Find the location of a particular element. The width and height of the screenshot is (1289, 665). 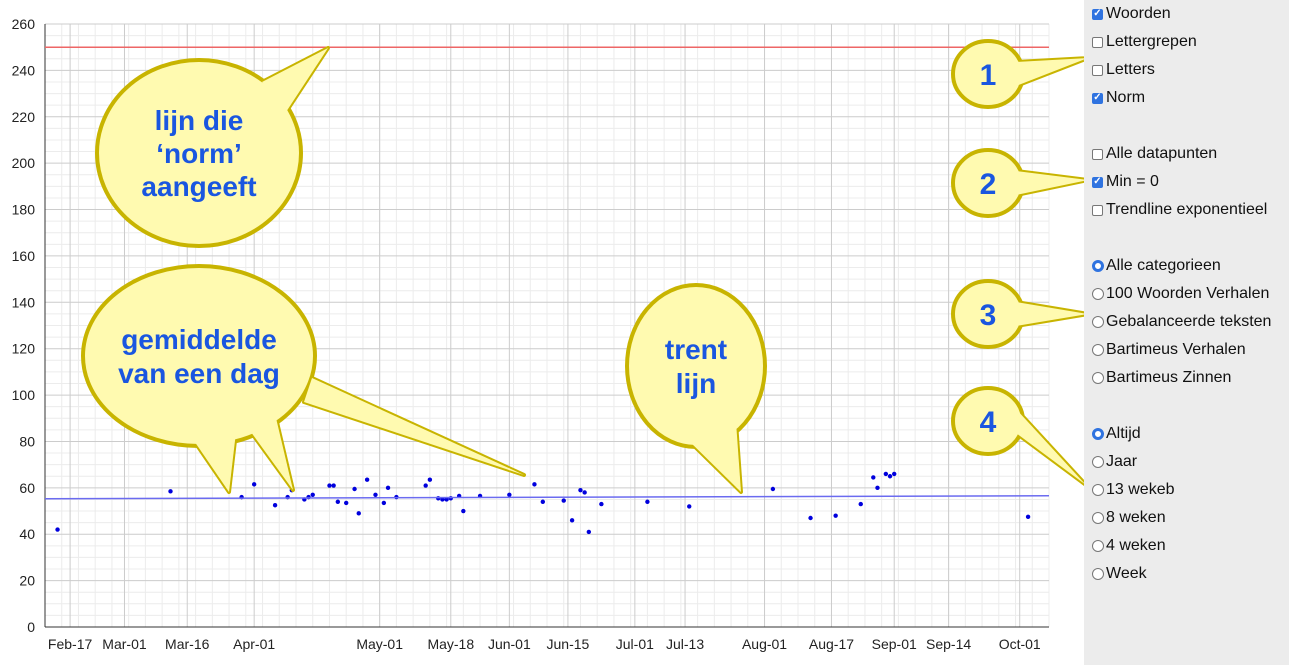

radio-label: Bartimeus Zinnen is located at coordinates (1169, 377).